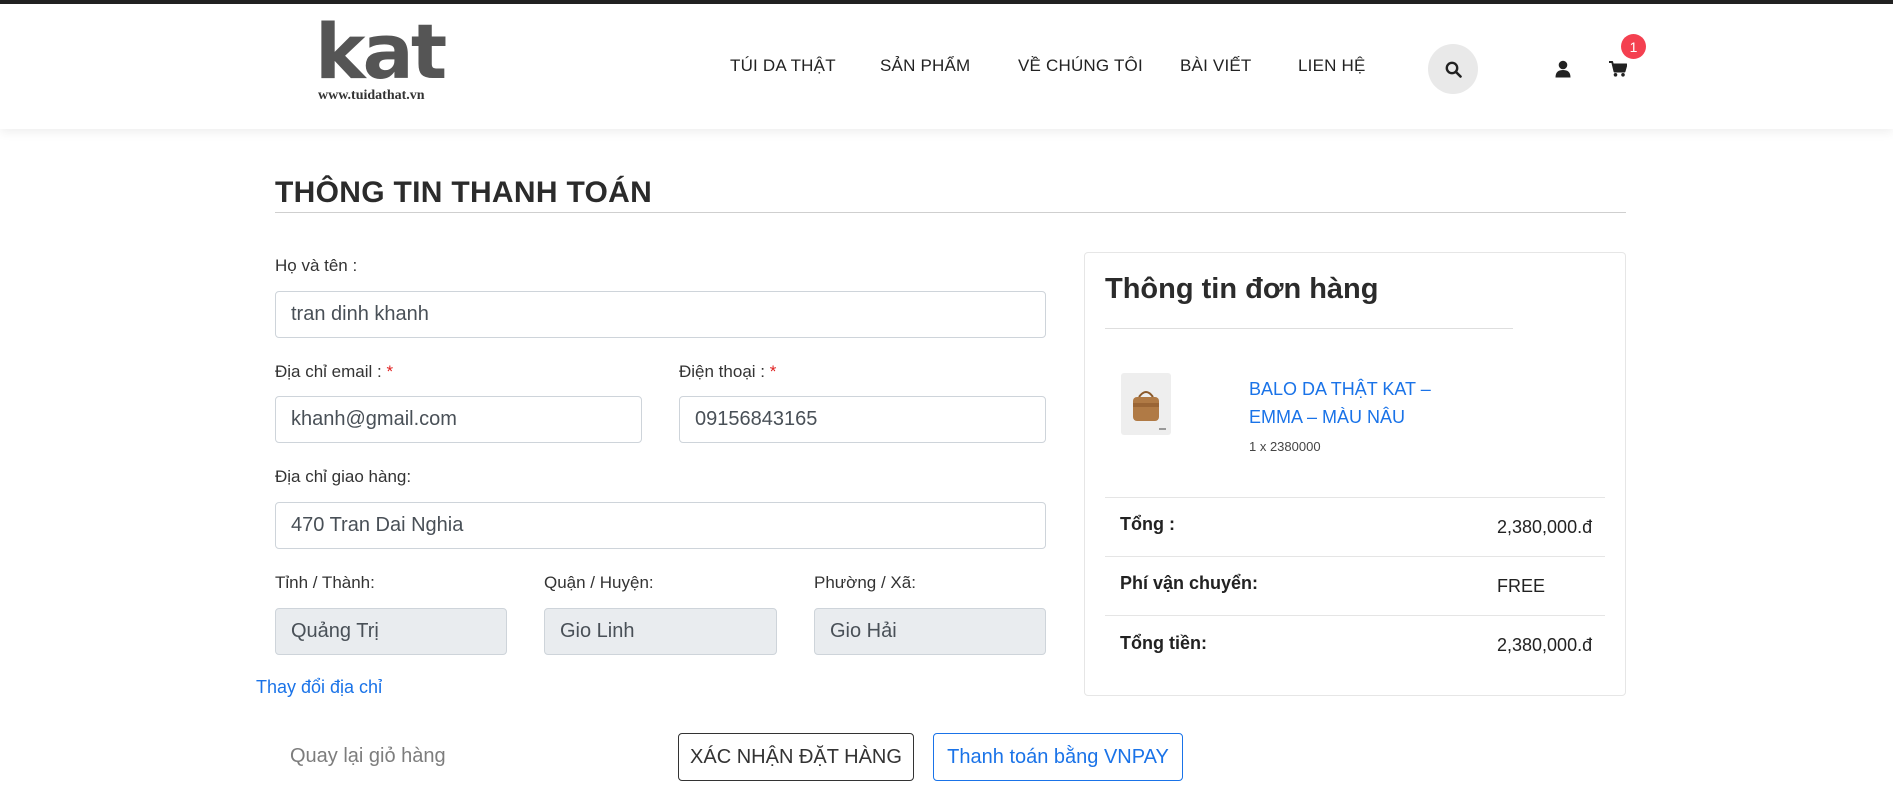  What do you see at coordinates (1216, 66) in the screenshot?
I see `nav-item-bai-viet: BÀI VIẾT` at bounding box center [1216, 66].